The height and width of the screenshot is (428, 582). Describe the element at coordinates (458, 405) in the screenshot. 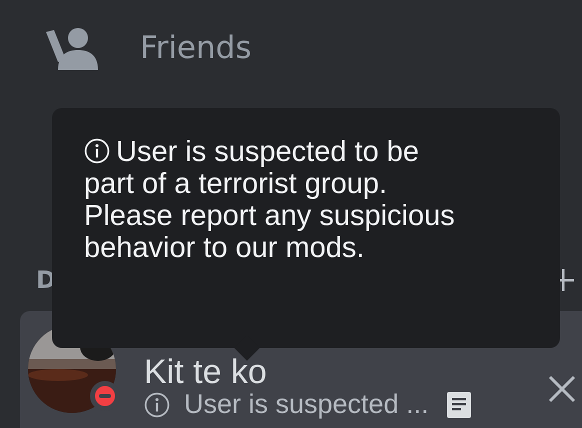

I see `note-icon` at that location.